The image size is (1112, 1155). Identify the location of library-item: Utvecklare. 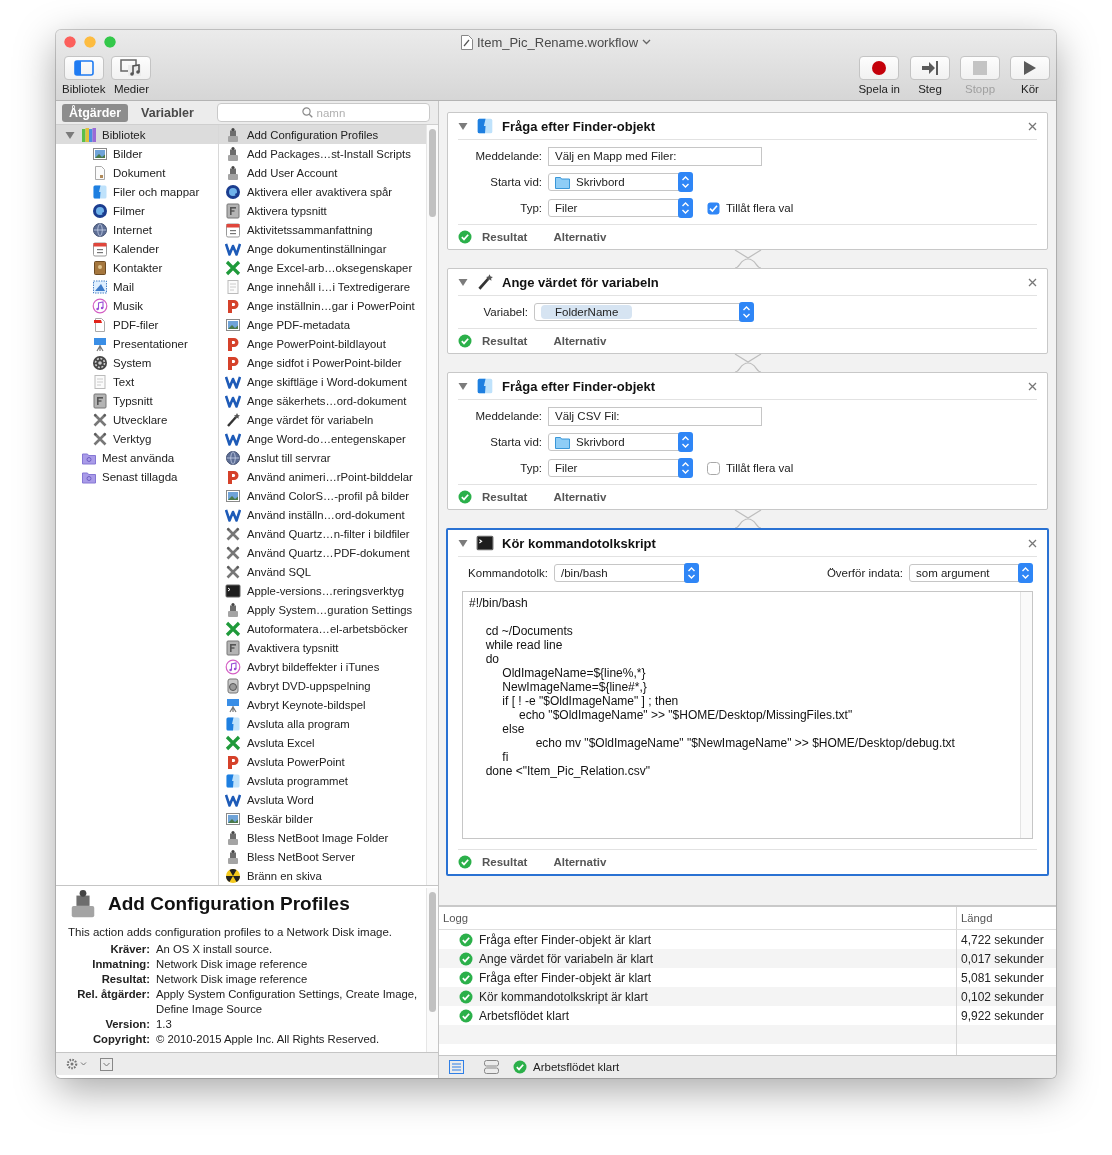
(137, 419).